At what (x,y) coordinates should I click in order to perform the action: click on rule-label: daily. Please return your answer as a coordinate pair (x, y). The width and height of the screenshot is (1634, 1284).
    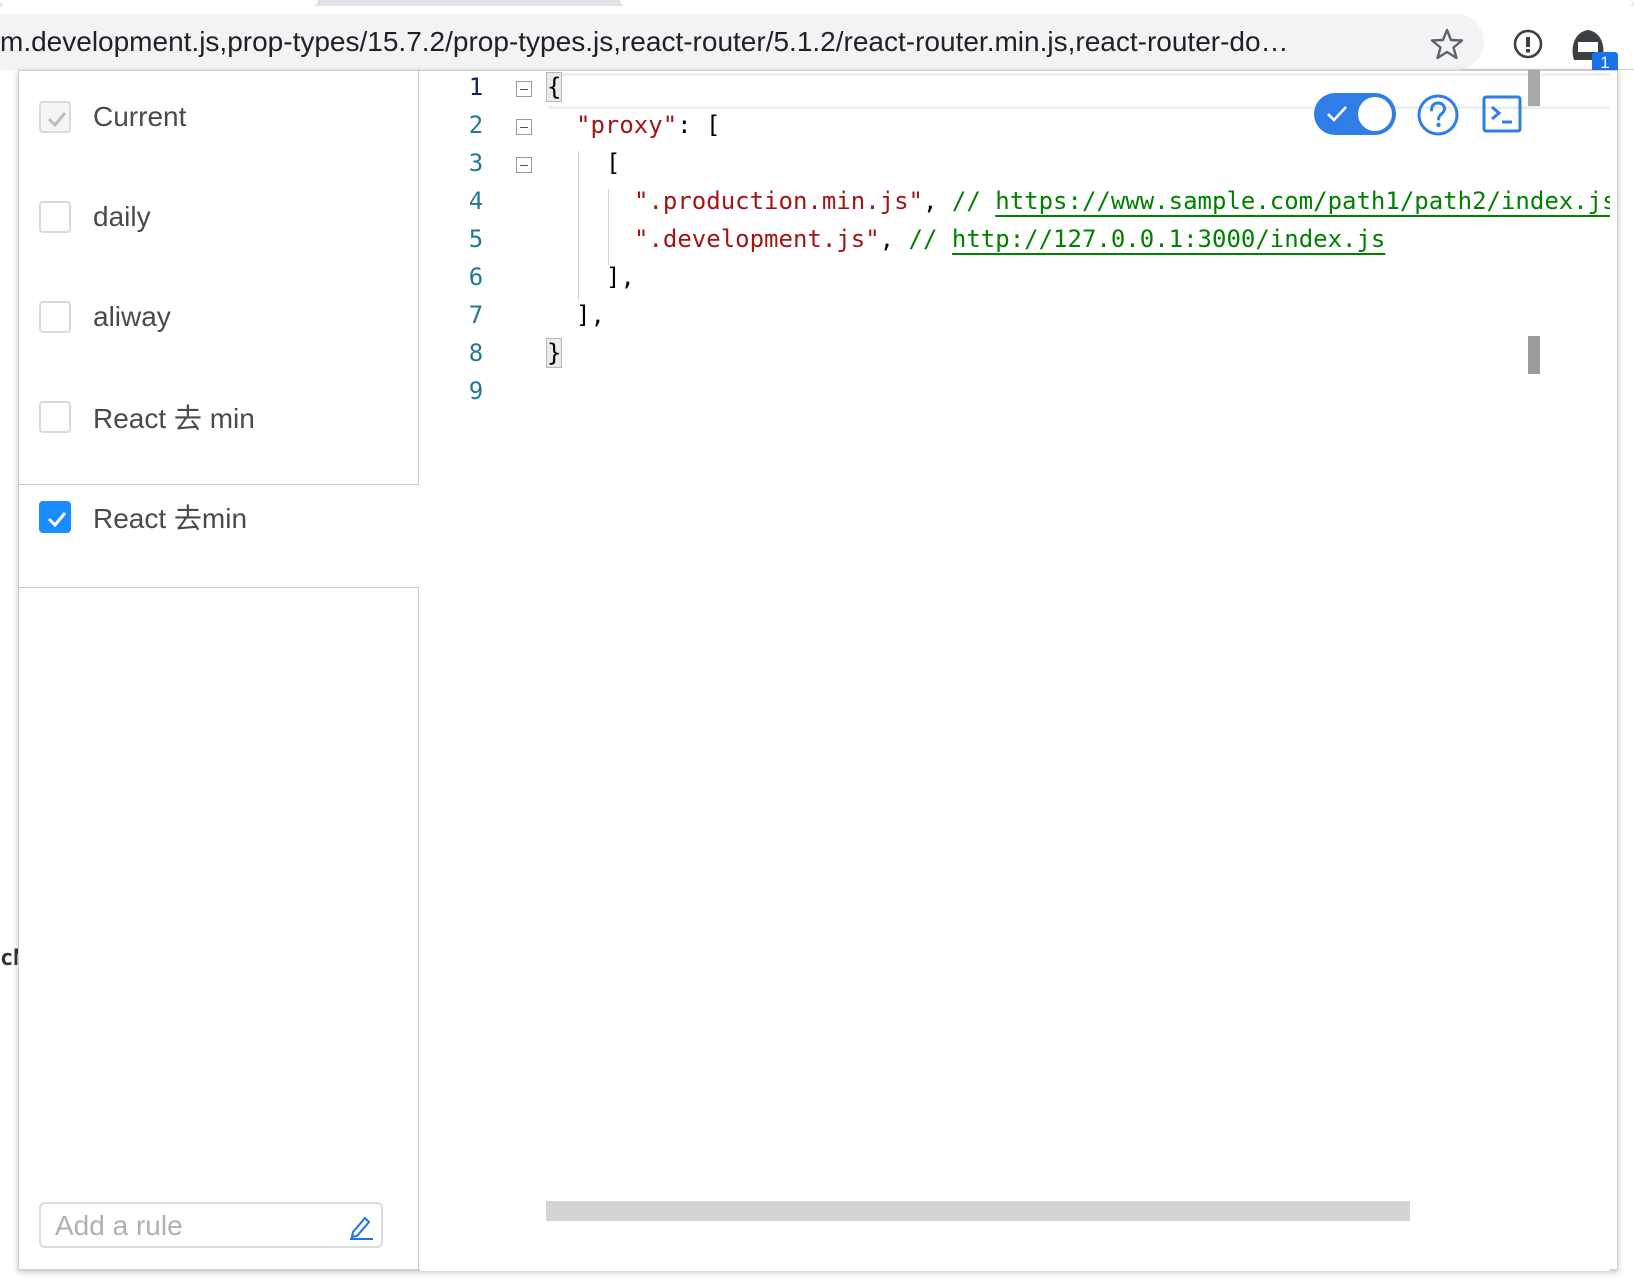
    Looking at the image, I should click on (122, 216).